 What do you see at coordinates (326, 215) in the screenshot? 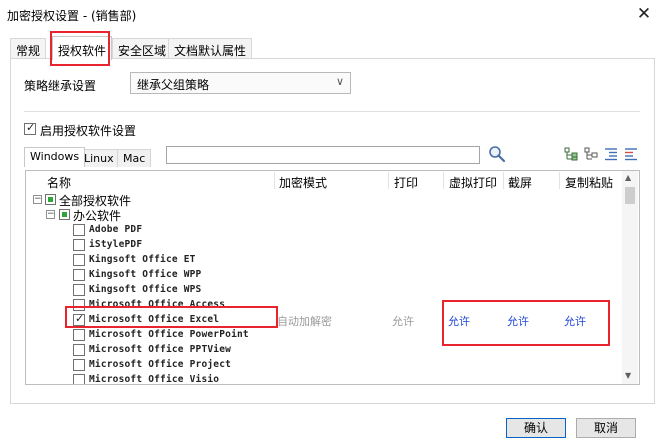
I see `tree-row-group: − 办公软件` at bounding box center [326, 215].